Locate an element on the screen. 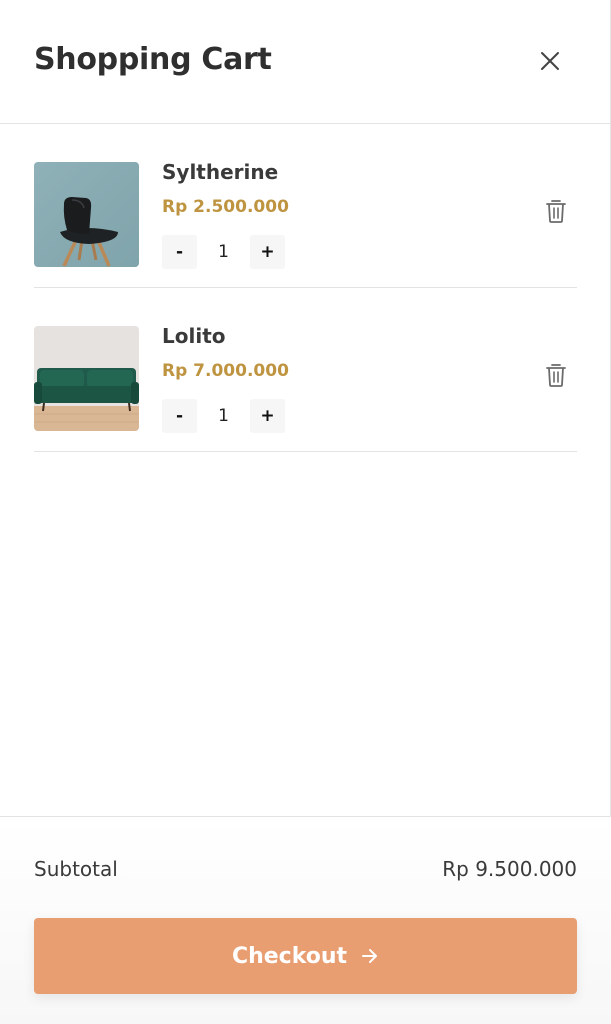 The image size is (611, 1024). product-price: Rp 7.000.000 is located at coordinates (225, 371).